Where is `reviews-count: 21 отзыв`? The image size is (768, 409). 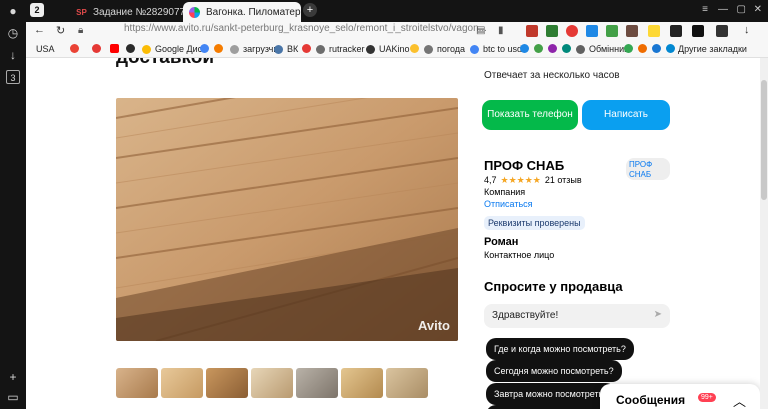 reviews-count: 21 отзыв is located at coordinates (563, 180).